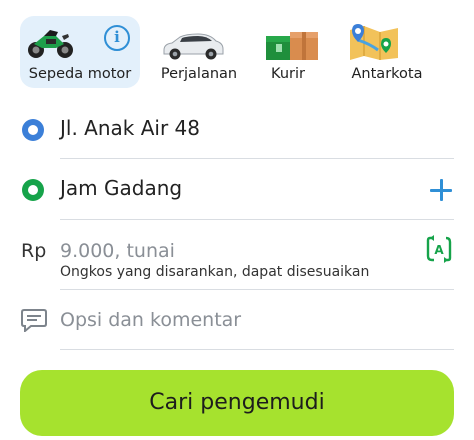 The image size is (474, 440). What do you see at coordinates (121, 188) in the screenshot?
I see `destination-address: Jam Gadang` at bounding box center [121, 188].